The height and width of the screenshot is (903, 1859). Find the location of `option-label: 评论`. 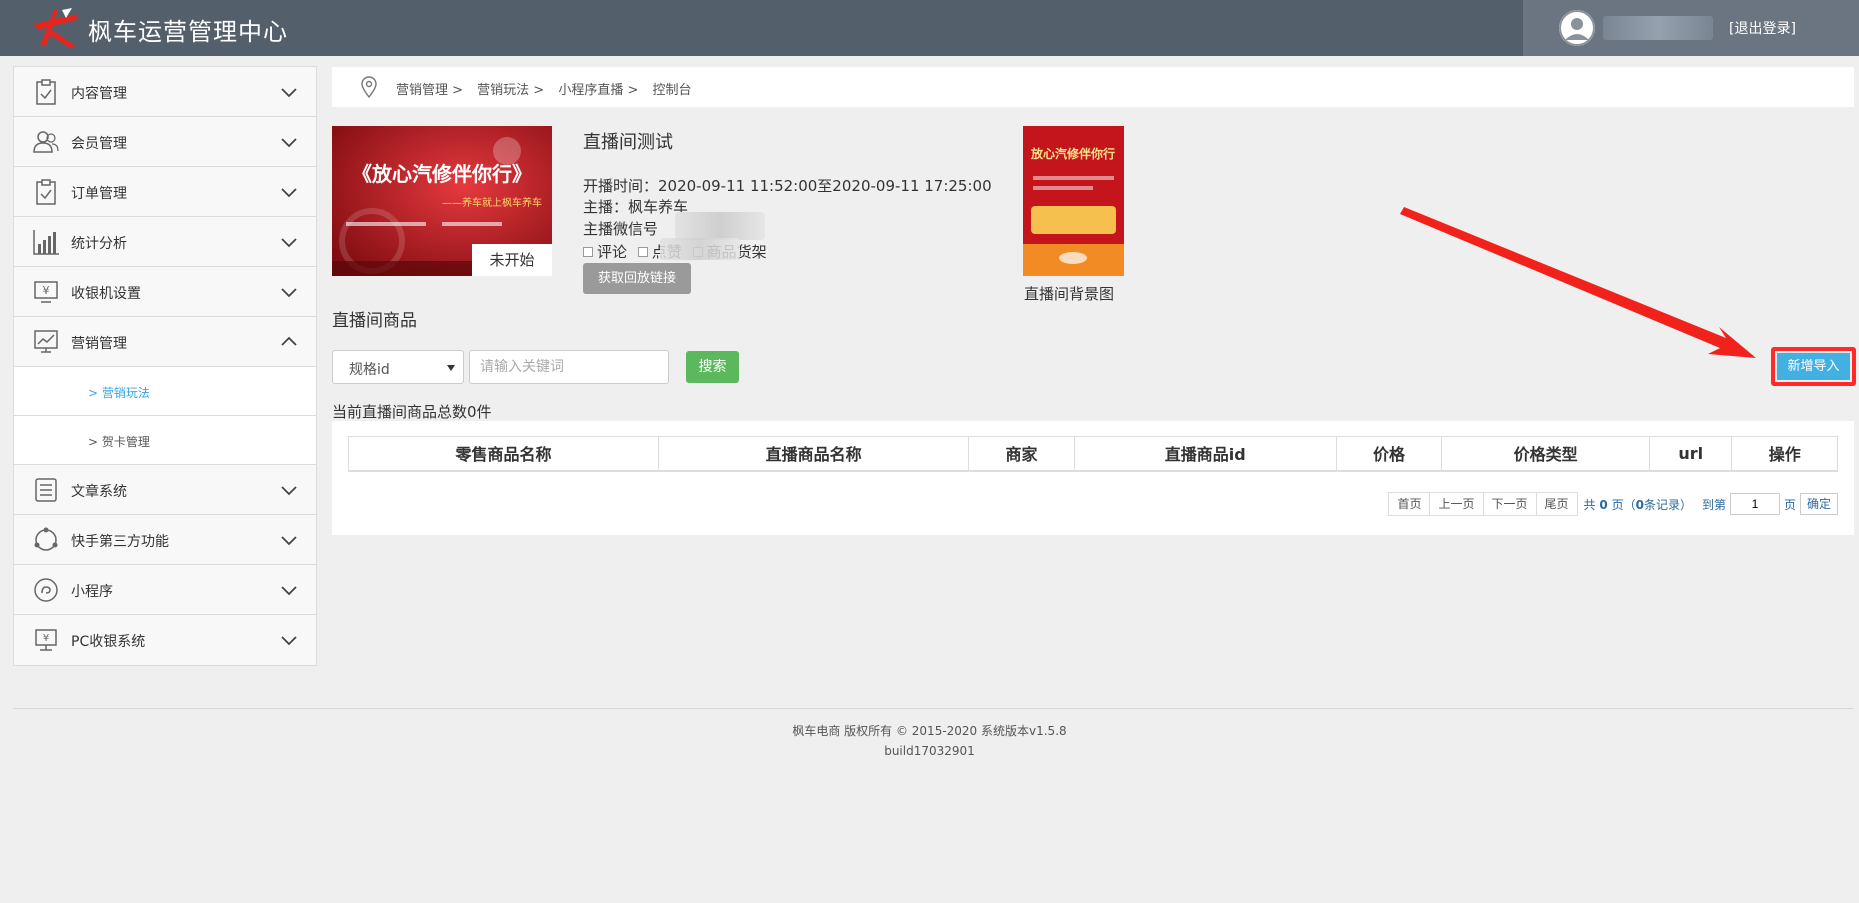

option-label: 评论 is located at coordinates (612, 252).